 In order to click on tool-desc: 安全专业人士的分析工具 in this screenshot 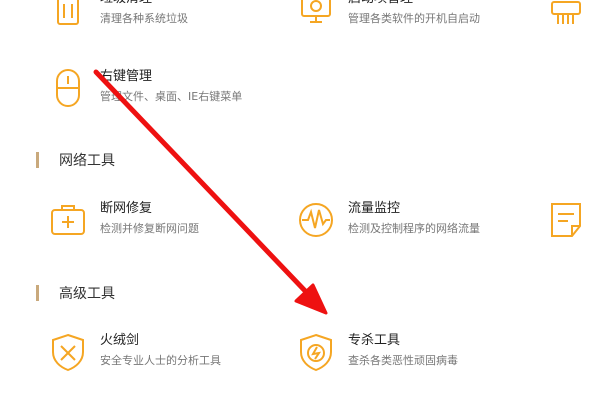, I will do `click(160, 360)`.